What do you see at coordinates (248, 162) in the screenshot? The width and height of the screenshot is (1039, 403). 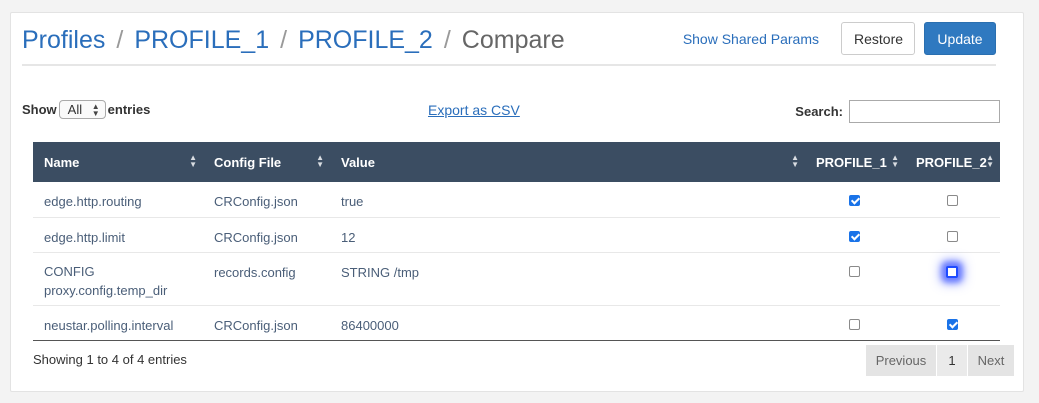 I see `column-label: Config File` at bounding box center [248, 162].